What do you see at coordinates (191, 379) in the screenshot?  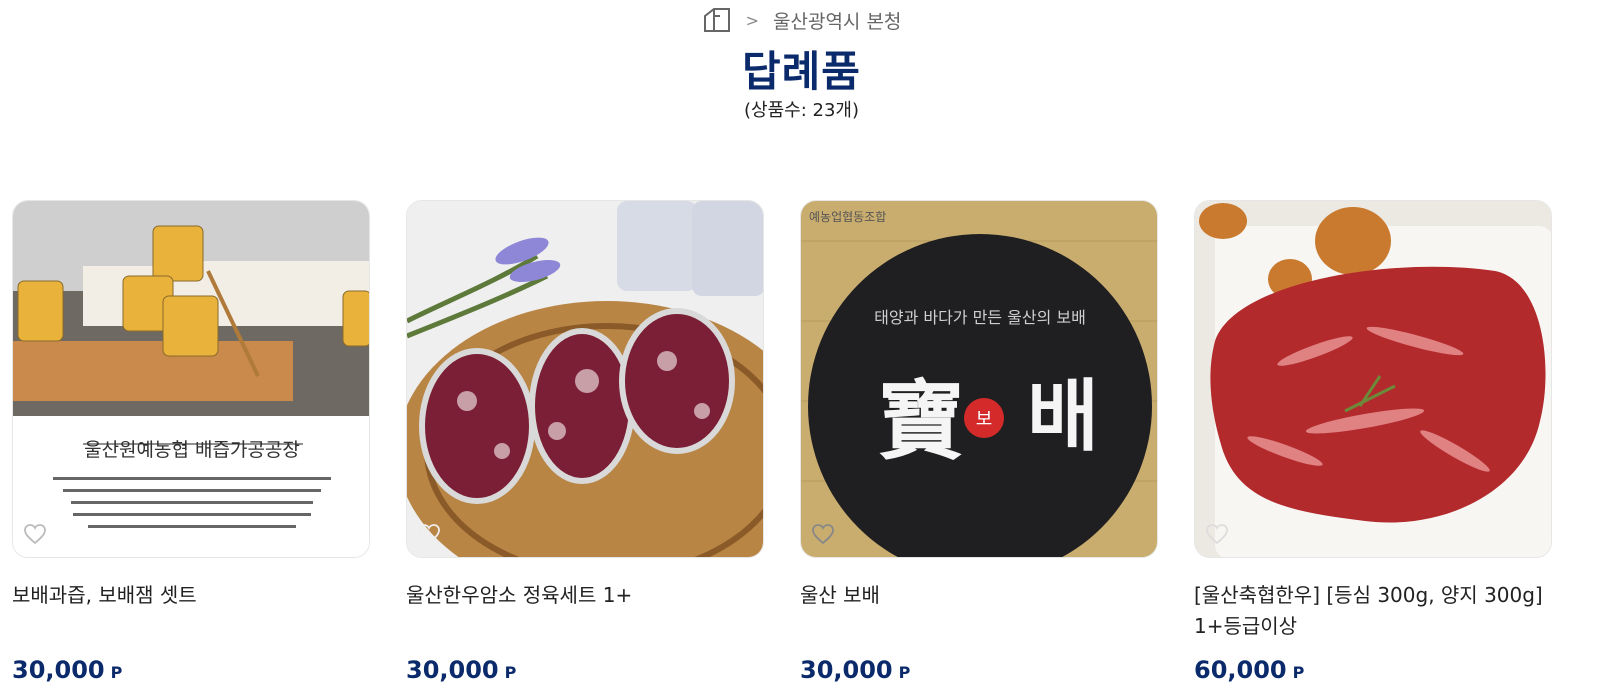 I see `product-image: 울산원예농협 배즙가공공장` at bounding box center [191, 379].